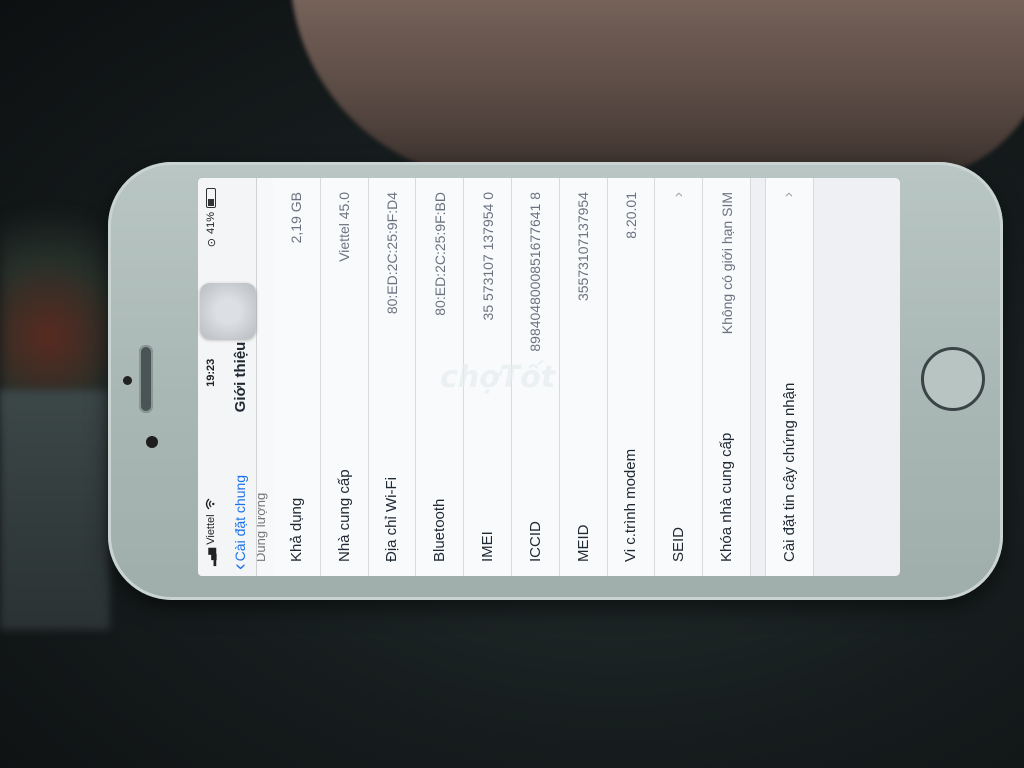  I want to click on list-item-wifi-address: Địa chỉ Wi-Fi 80:ED:2C:25:9F:D4, so click(392, 377).